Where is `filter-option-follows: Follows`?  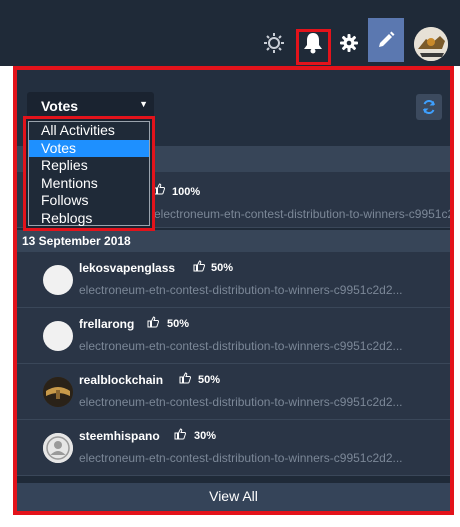
filter-option-follows: Follows is located at coordinates (89, 201).